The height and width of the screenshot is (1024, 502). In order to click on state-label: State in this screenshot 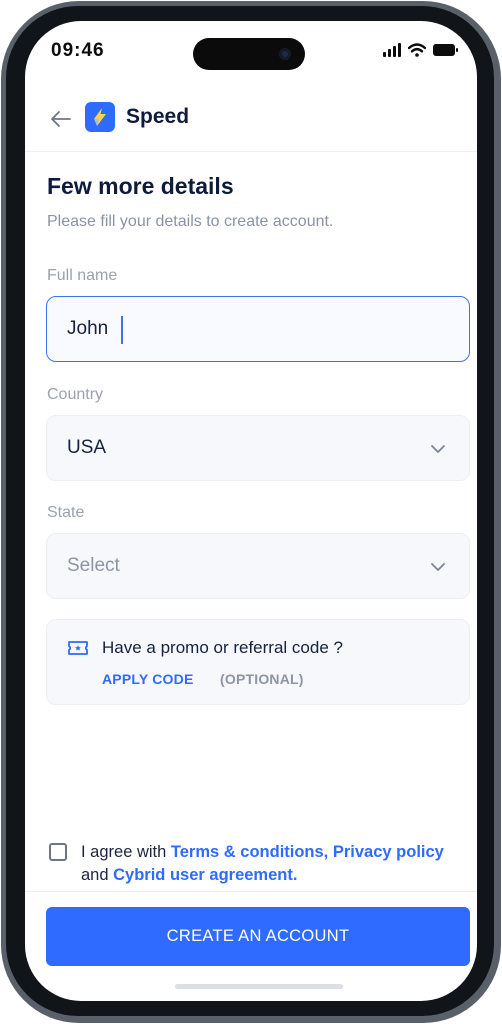, I will do `click(66, 512)`.